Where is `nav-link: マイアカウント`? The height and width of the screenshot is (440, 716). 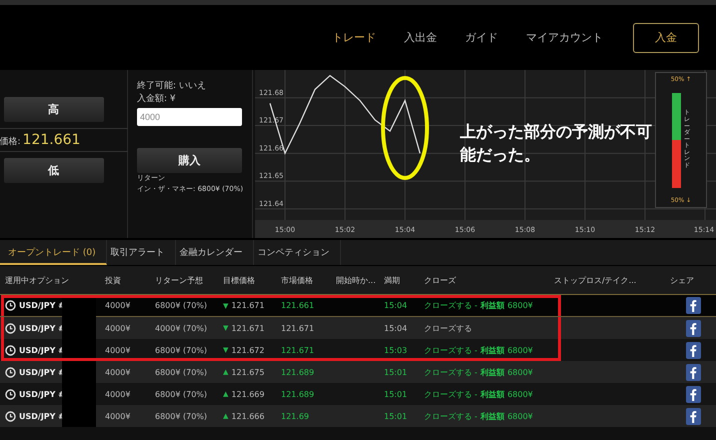
nav-link: マイアカウント is located at coordinates (564, 37).